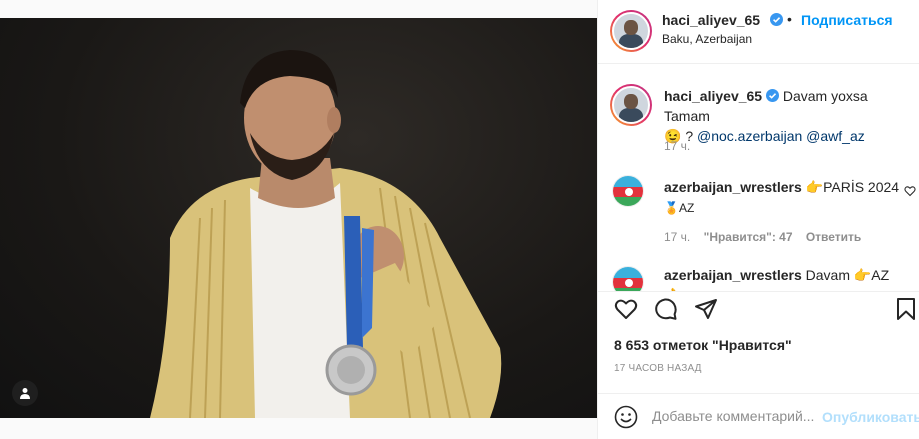  Describe the element at coordinates (677, 237) in the screenshot. I see `comment-time: 17 ч.` at that location.